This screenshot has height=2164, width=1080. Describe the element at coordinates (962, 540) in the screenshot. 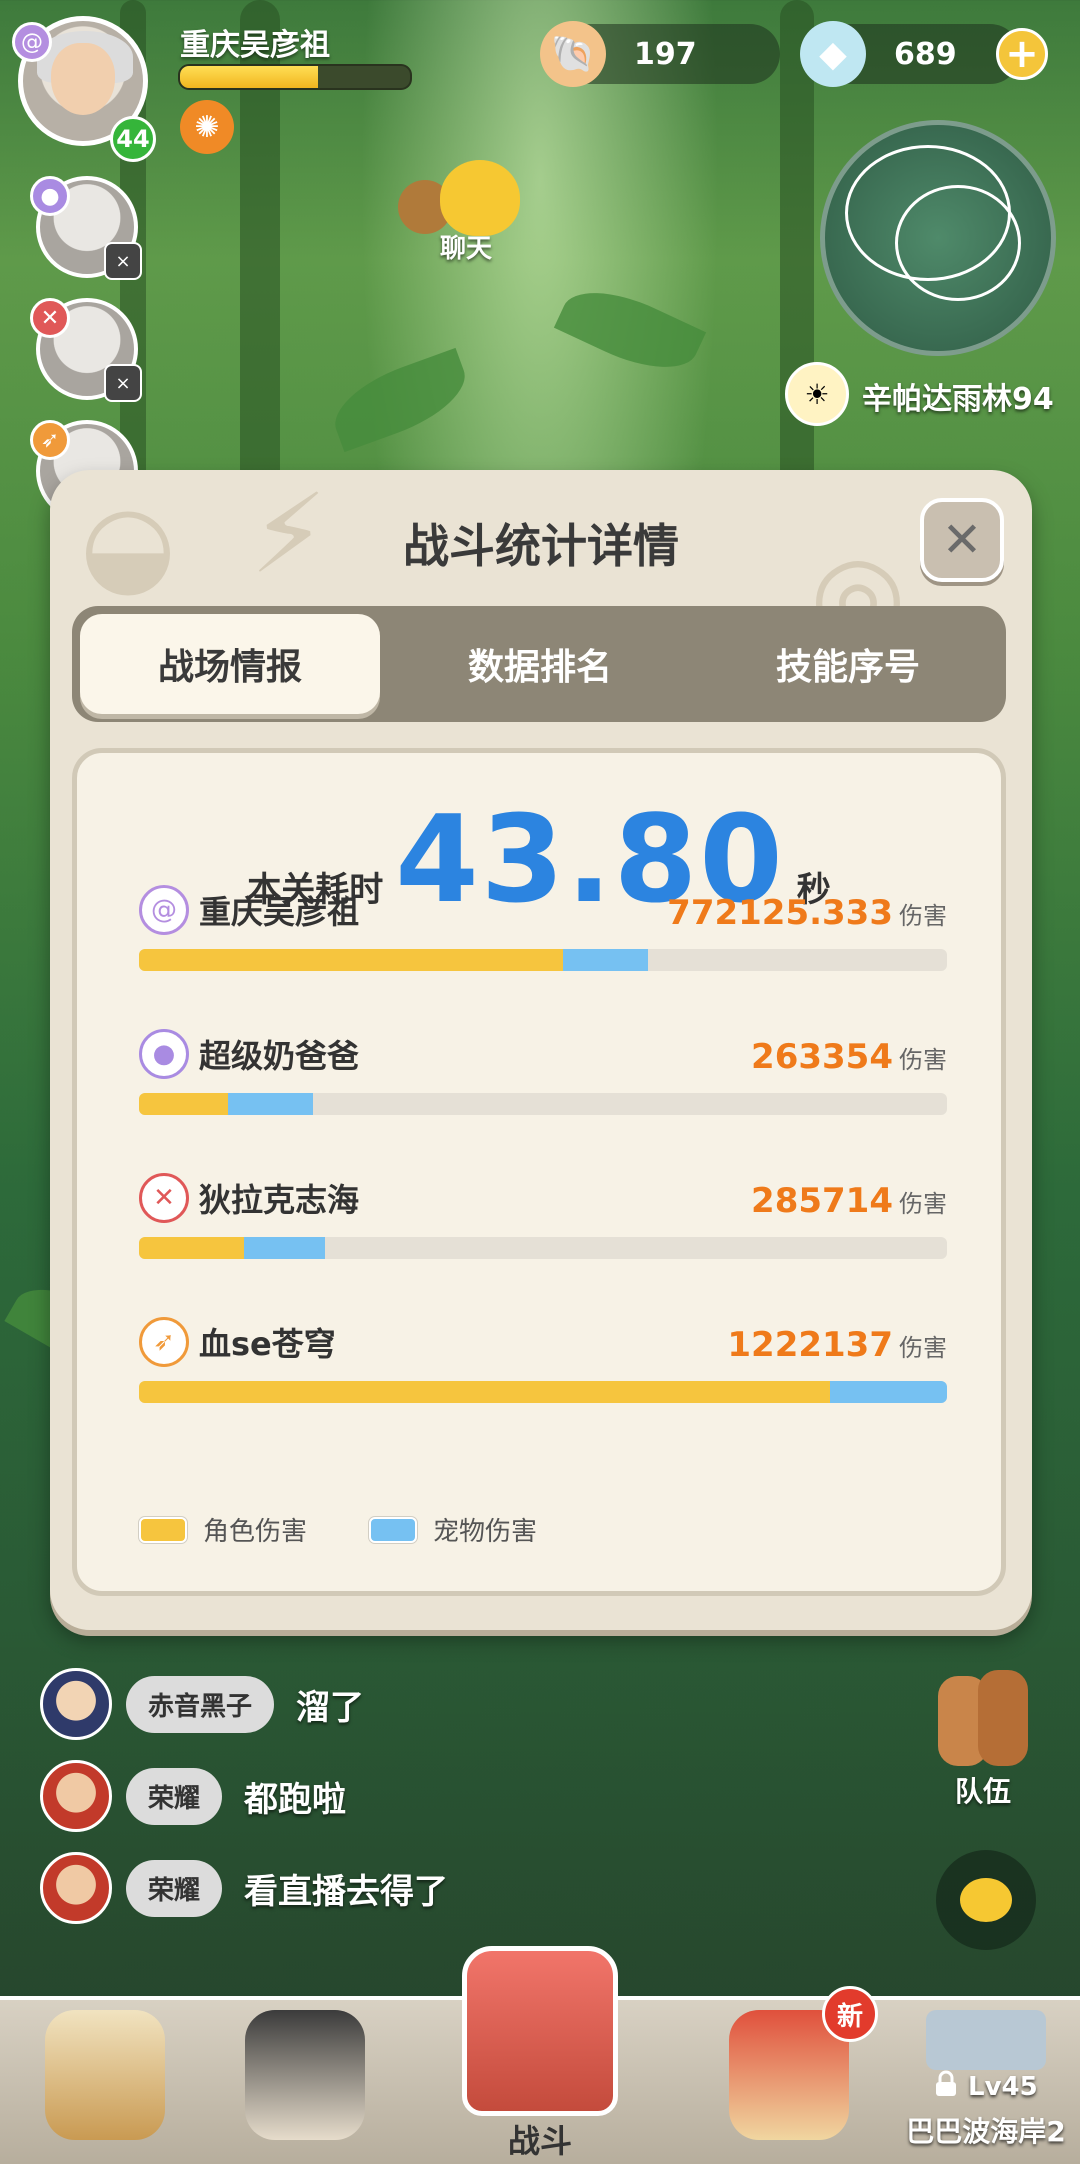

I see `close-button: ✕` at that location.